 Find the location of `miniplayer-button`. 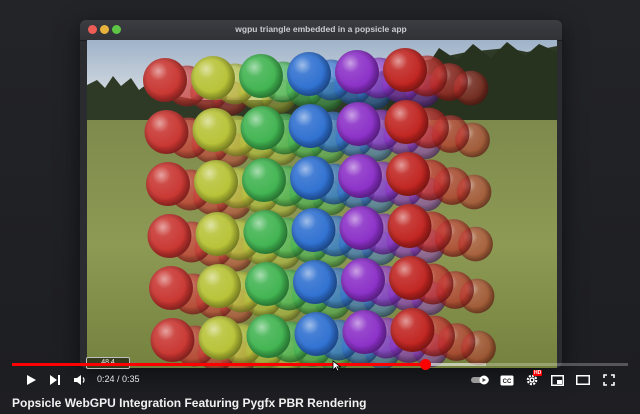

miniplayer-button is located at coordinates (557, 380).